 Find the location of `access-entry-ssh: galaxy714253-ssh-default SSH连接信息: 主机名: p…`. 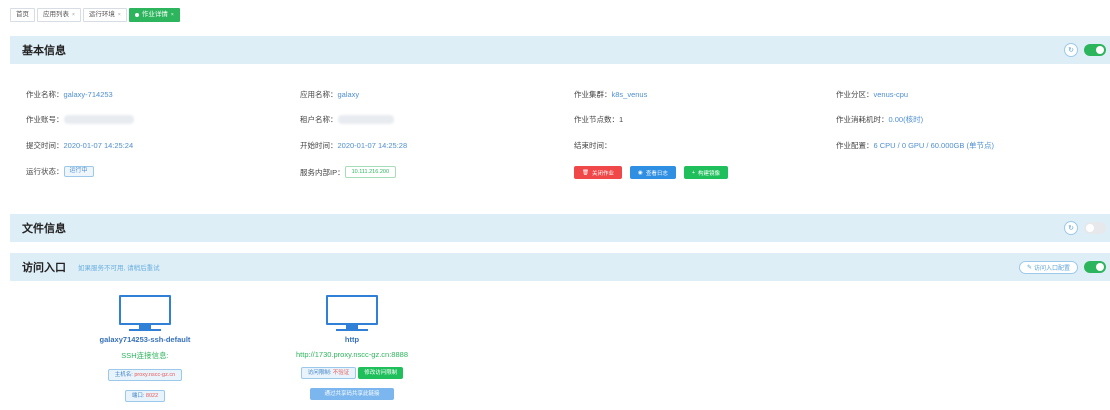

access-entry-ssh: galaxy714253-ssh-default SSH连接信息: 主机名: p… is located at coordinates (145, 348).